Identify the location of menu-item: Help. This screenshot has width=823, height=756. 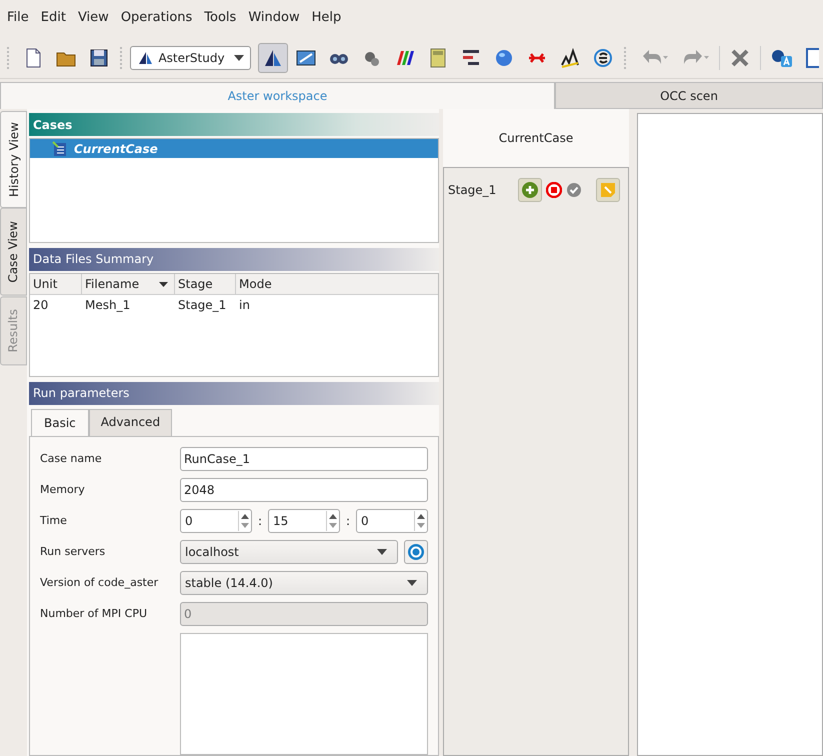
(326, 21).